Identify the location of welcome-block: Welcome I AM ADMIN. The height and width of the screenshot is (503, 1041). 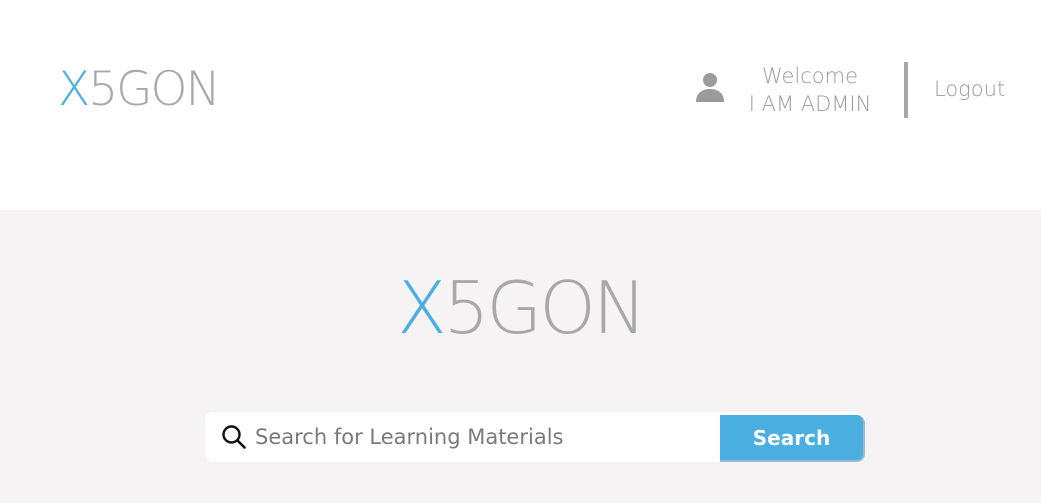
(810, 90).